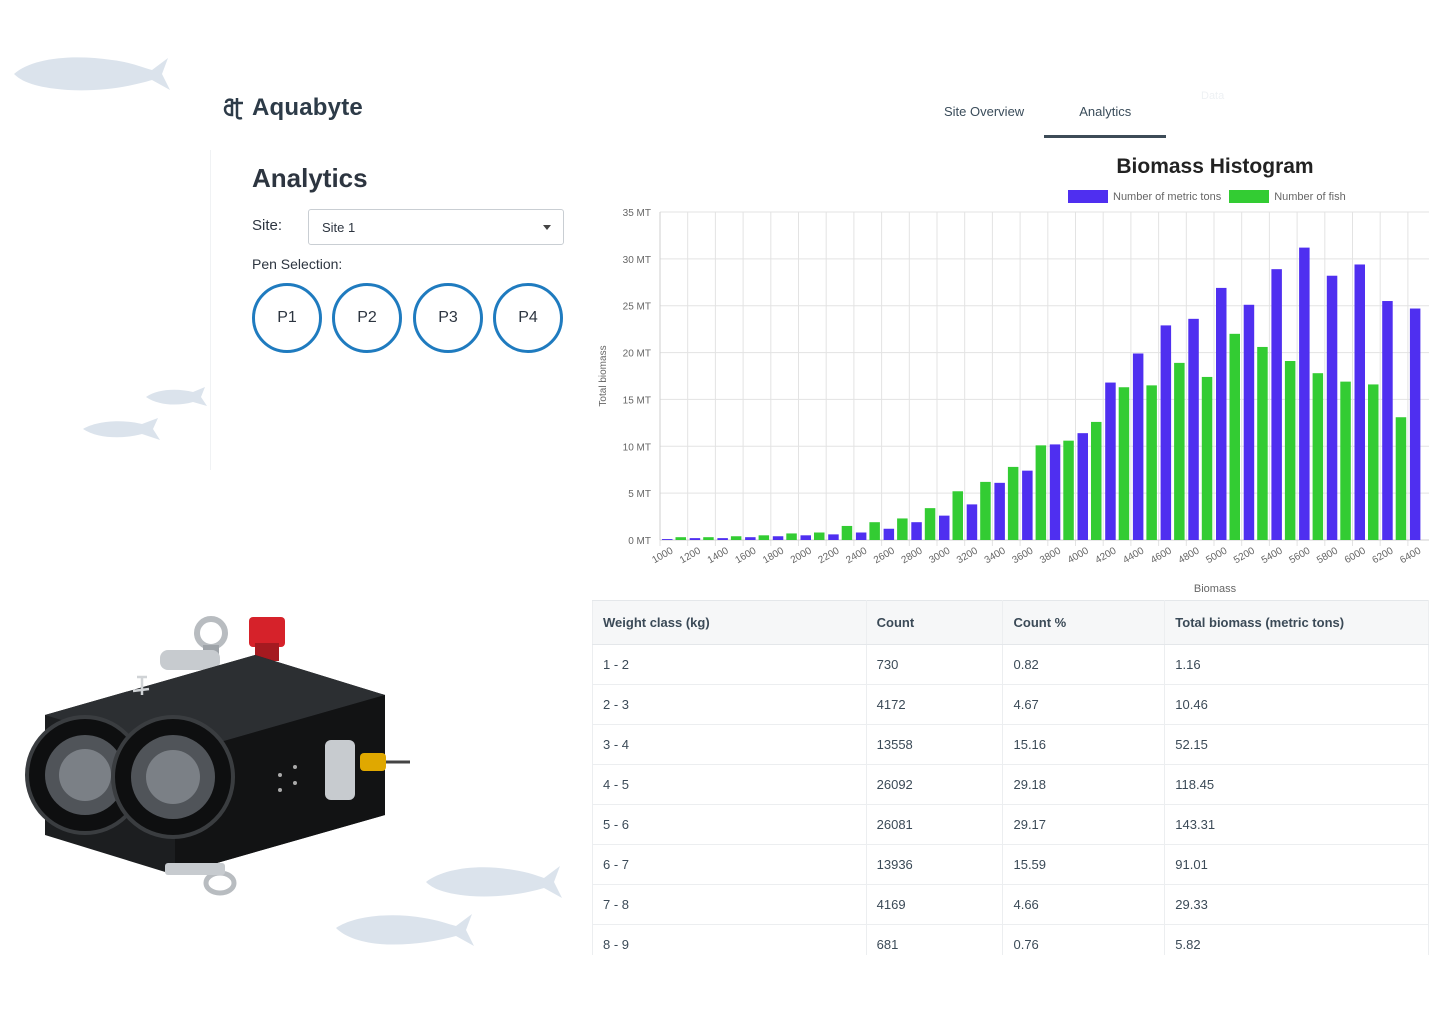 The image size is (1429, 1025). What do you see at coordinates (1189, 555) in the screenshot?
I see `x-tick-label: 4800` at bounding box center [1189, 555].